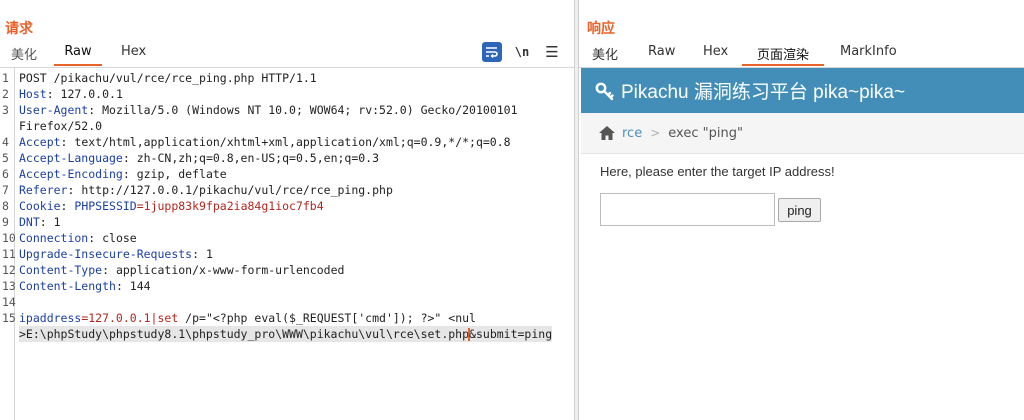 The height and width of the screenshot is (420, 1024). I want to click on tab-request-hex: Hex, so click(133, 55).